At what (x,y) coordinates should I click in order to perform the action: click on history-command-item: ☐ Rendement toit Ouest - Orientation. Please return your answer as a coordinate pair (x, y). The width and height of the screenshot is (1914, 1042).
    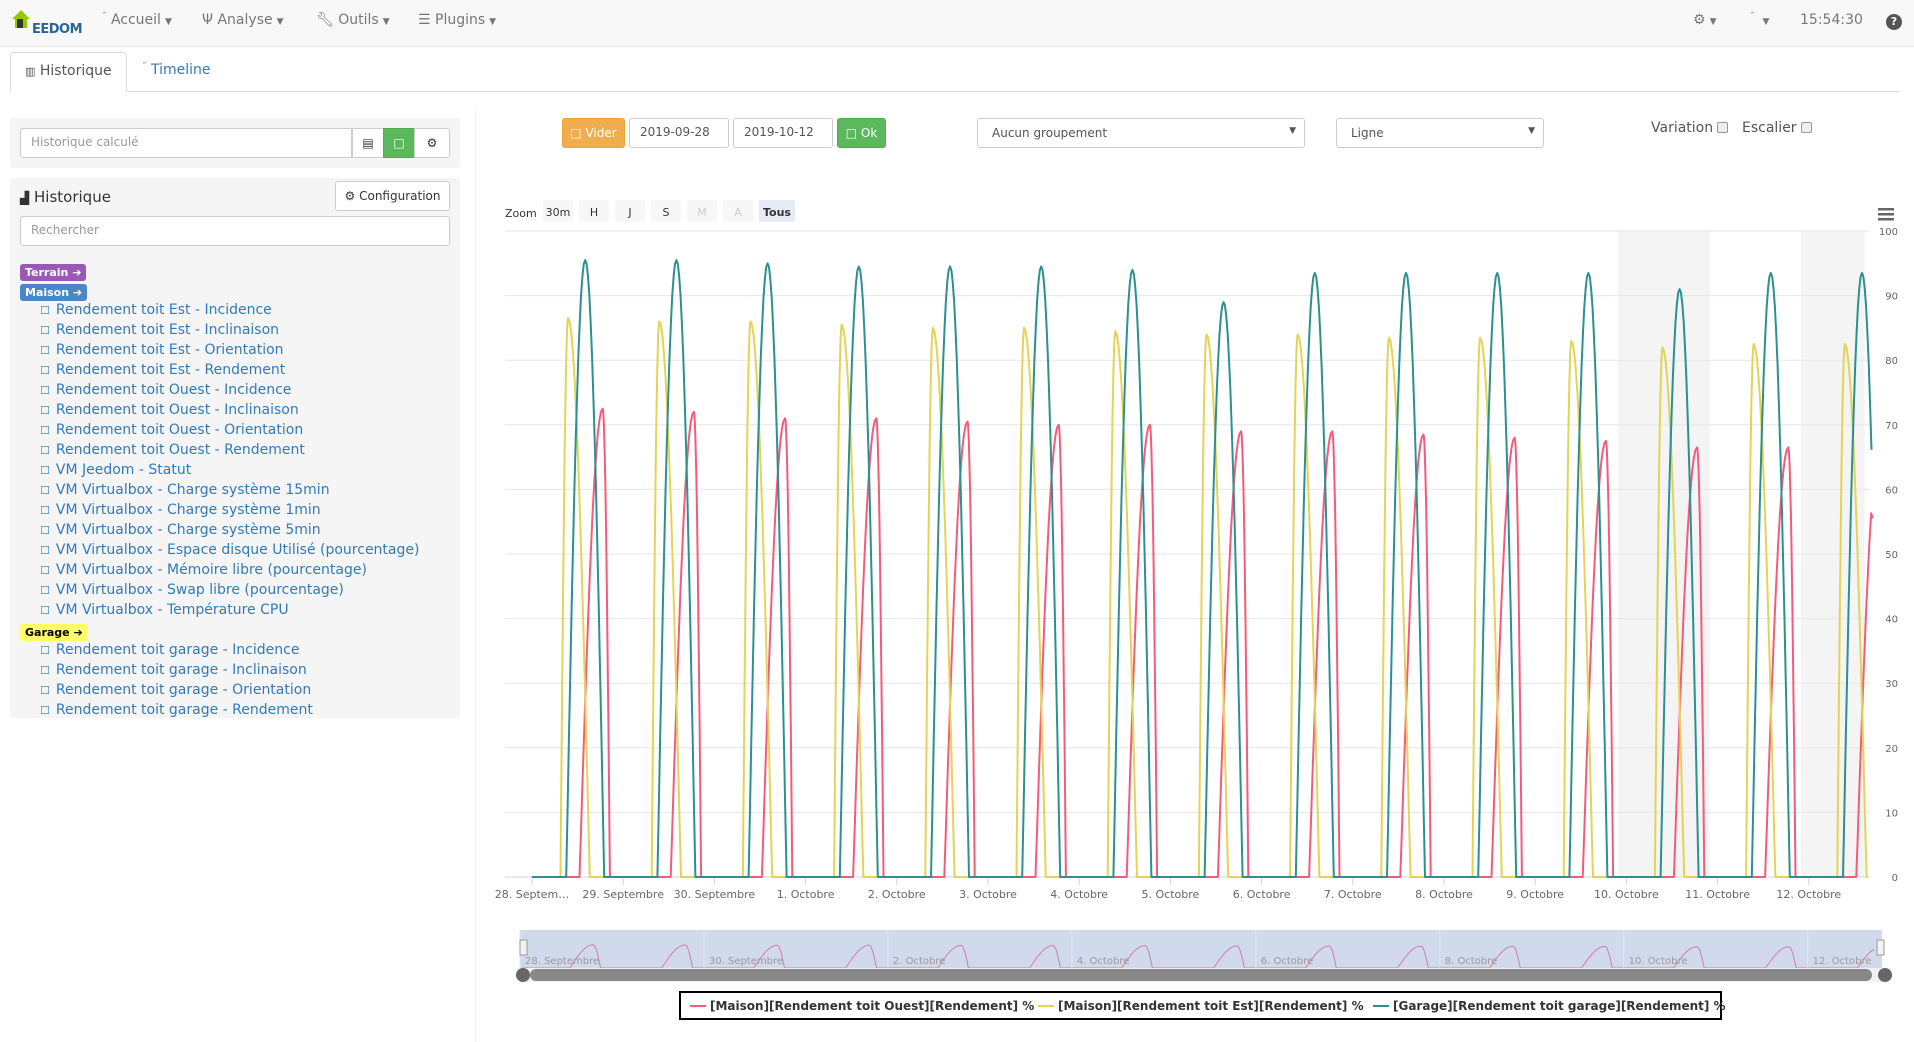
    Looking at the image, I should click on (171, 430).